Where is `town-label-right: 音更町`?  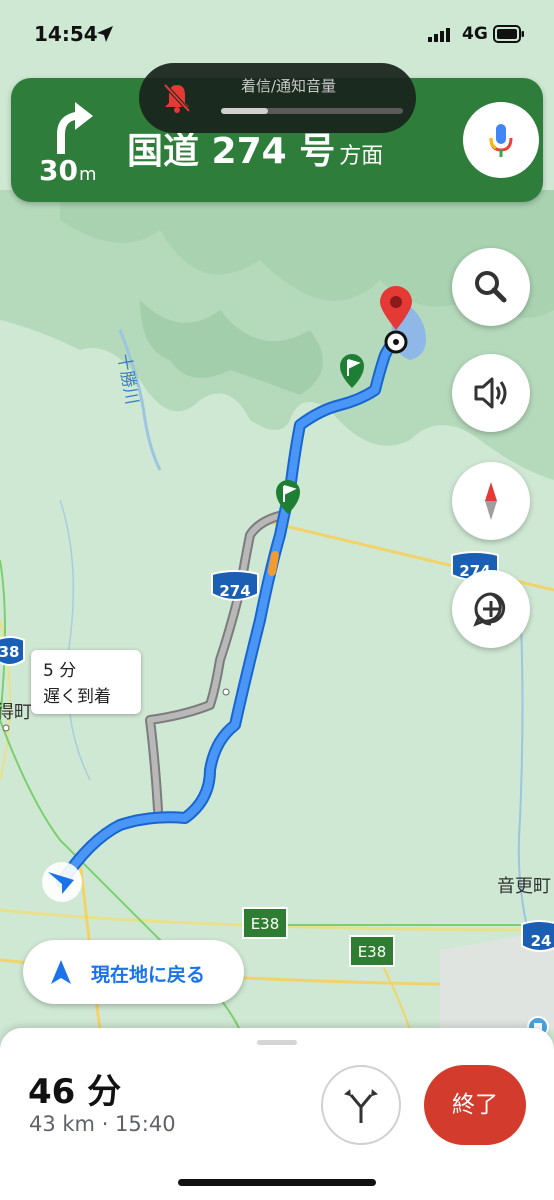 town-label-right: 音更町 is located at coordinates (524, 886).